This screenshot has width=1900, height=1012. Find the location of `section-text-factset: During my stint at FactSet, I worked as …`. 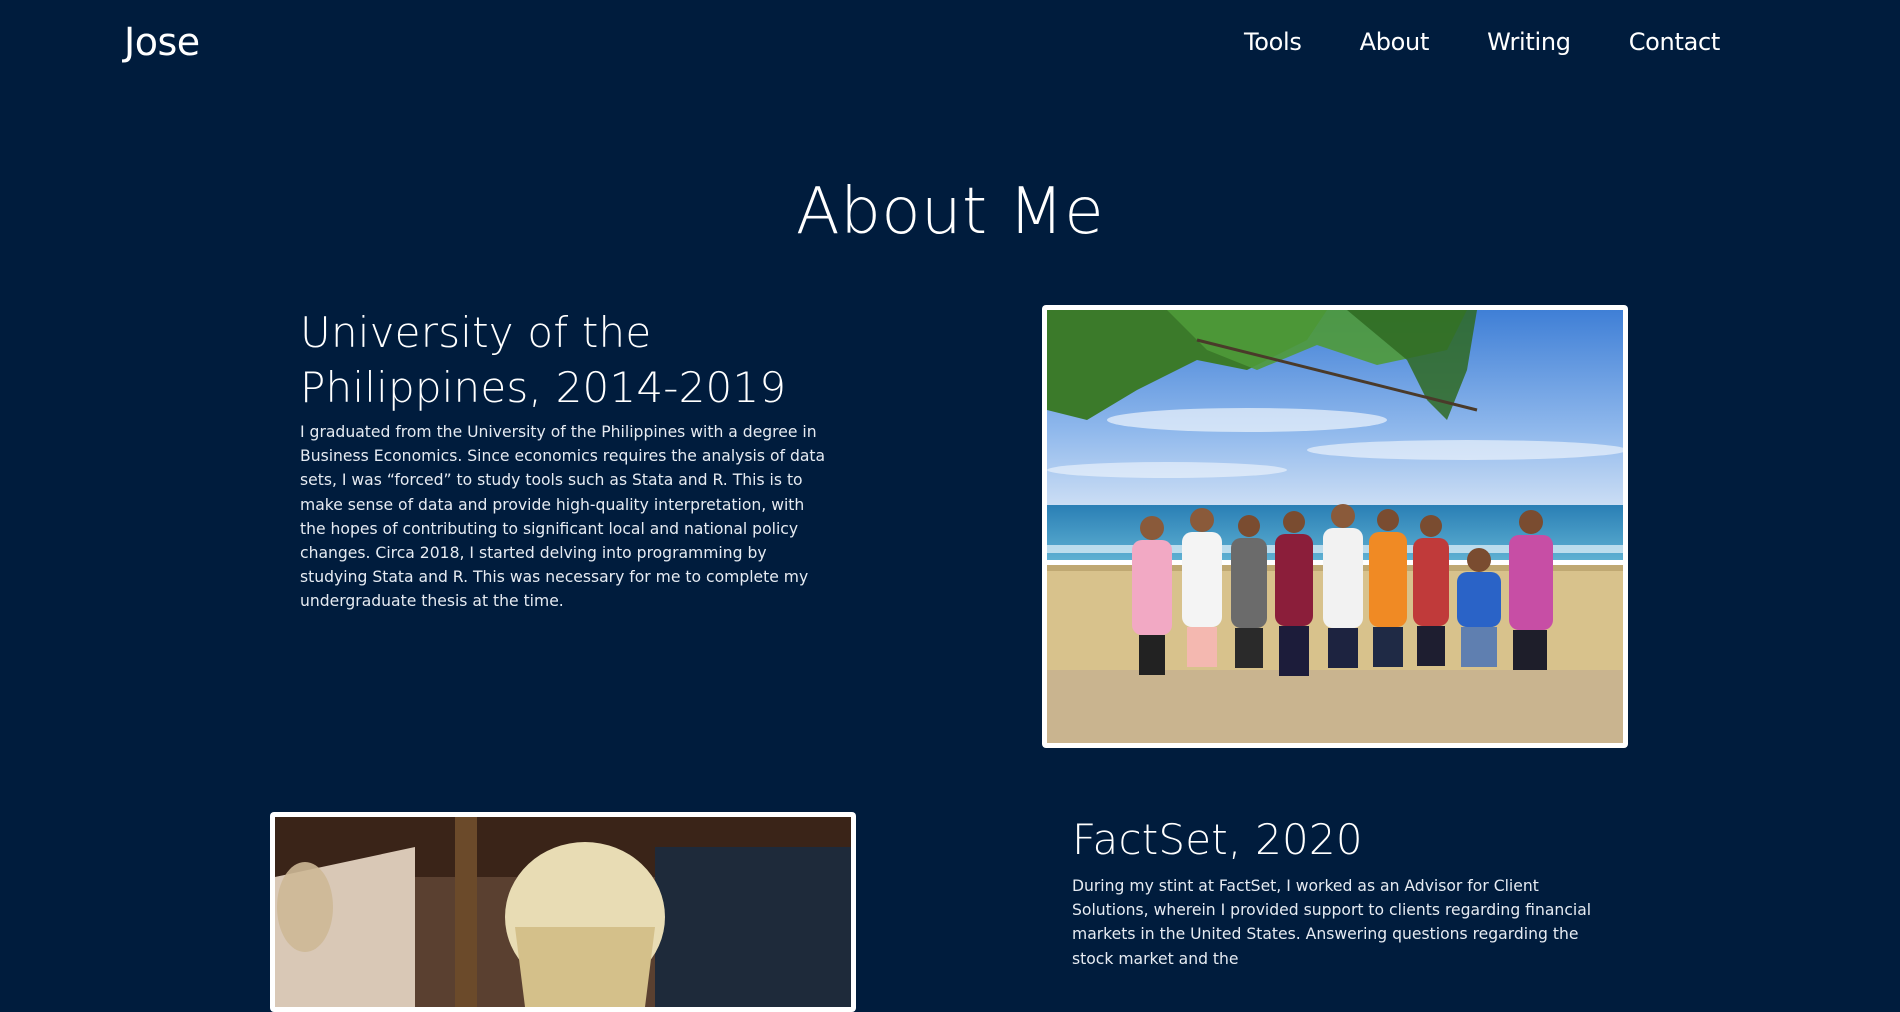

section-text-factset: During my stint at FactSet, I worked as … is located at coordinates (1332, 922).